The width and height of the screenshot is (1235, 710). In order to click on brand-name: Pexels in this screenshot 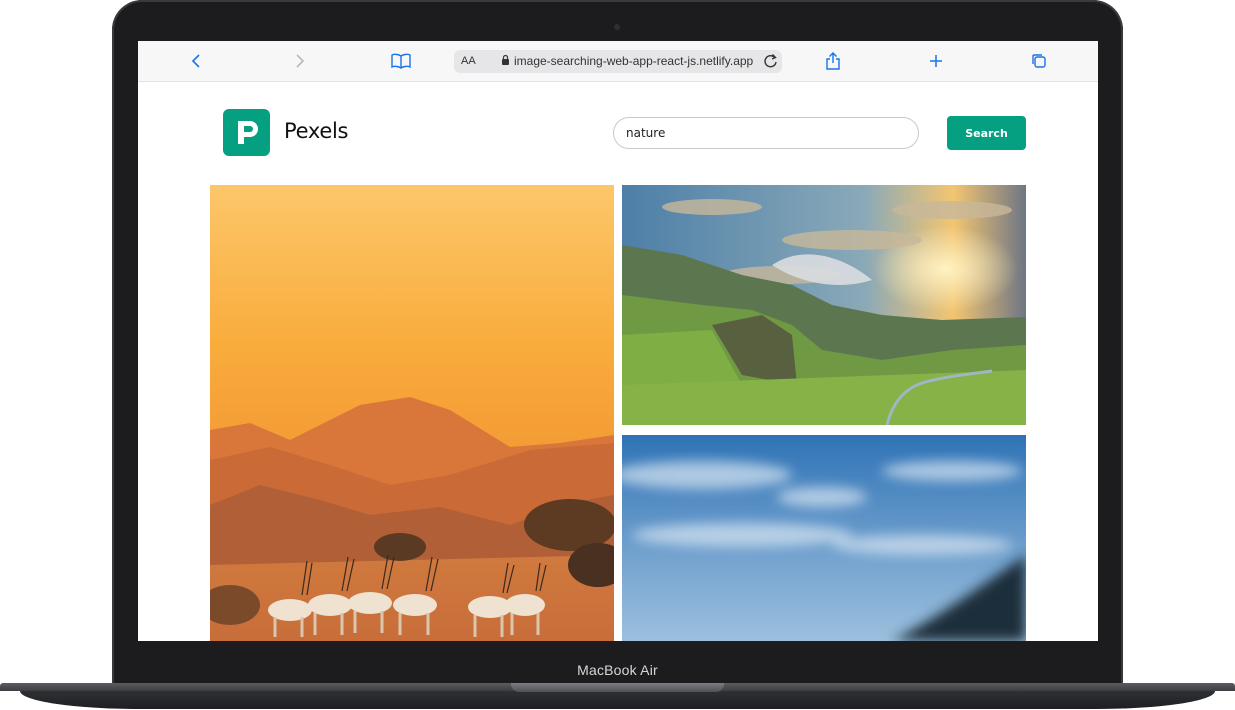, I will do `click(316, 131)`.